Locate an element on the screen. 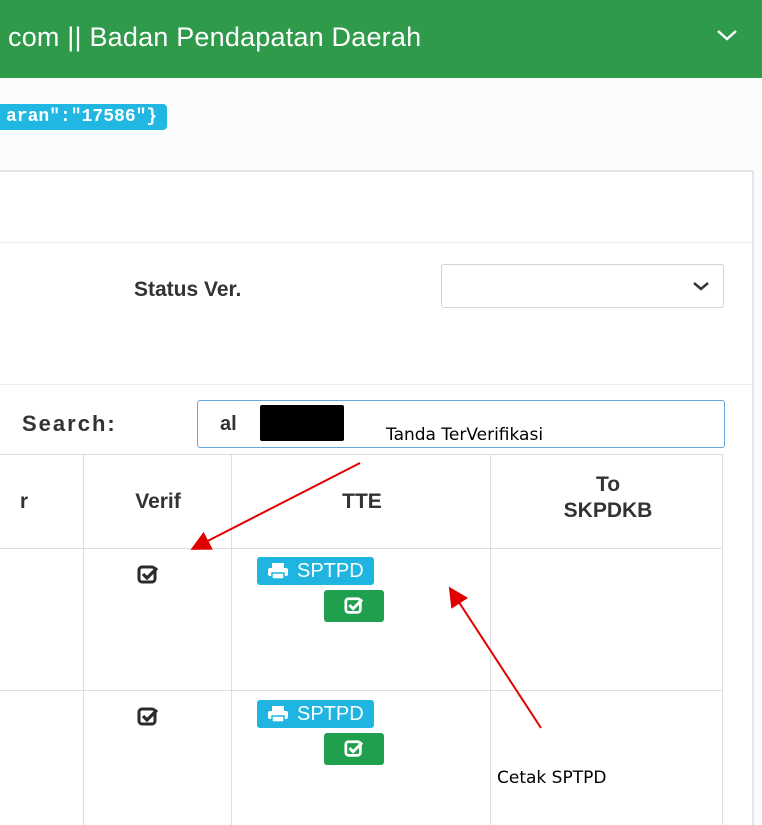 The height and width of the screenshot is (825, 762). arrow-to-sptpd is located at coordinates (495, 657).